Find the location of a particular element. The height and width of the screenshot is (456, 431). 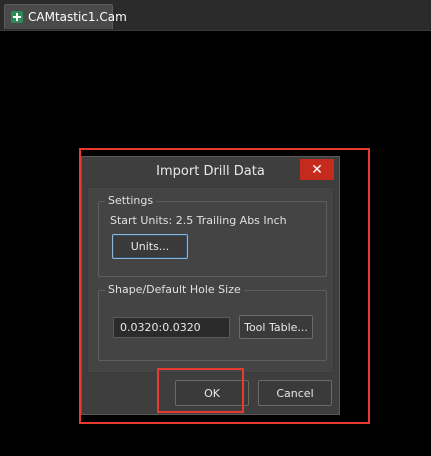

cancel-button-label: Cancel is located at coordinates (295, 393).